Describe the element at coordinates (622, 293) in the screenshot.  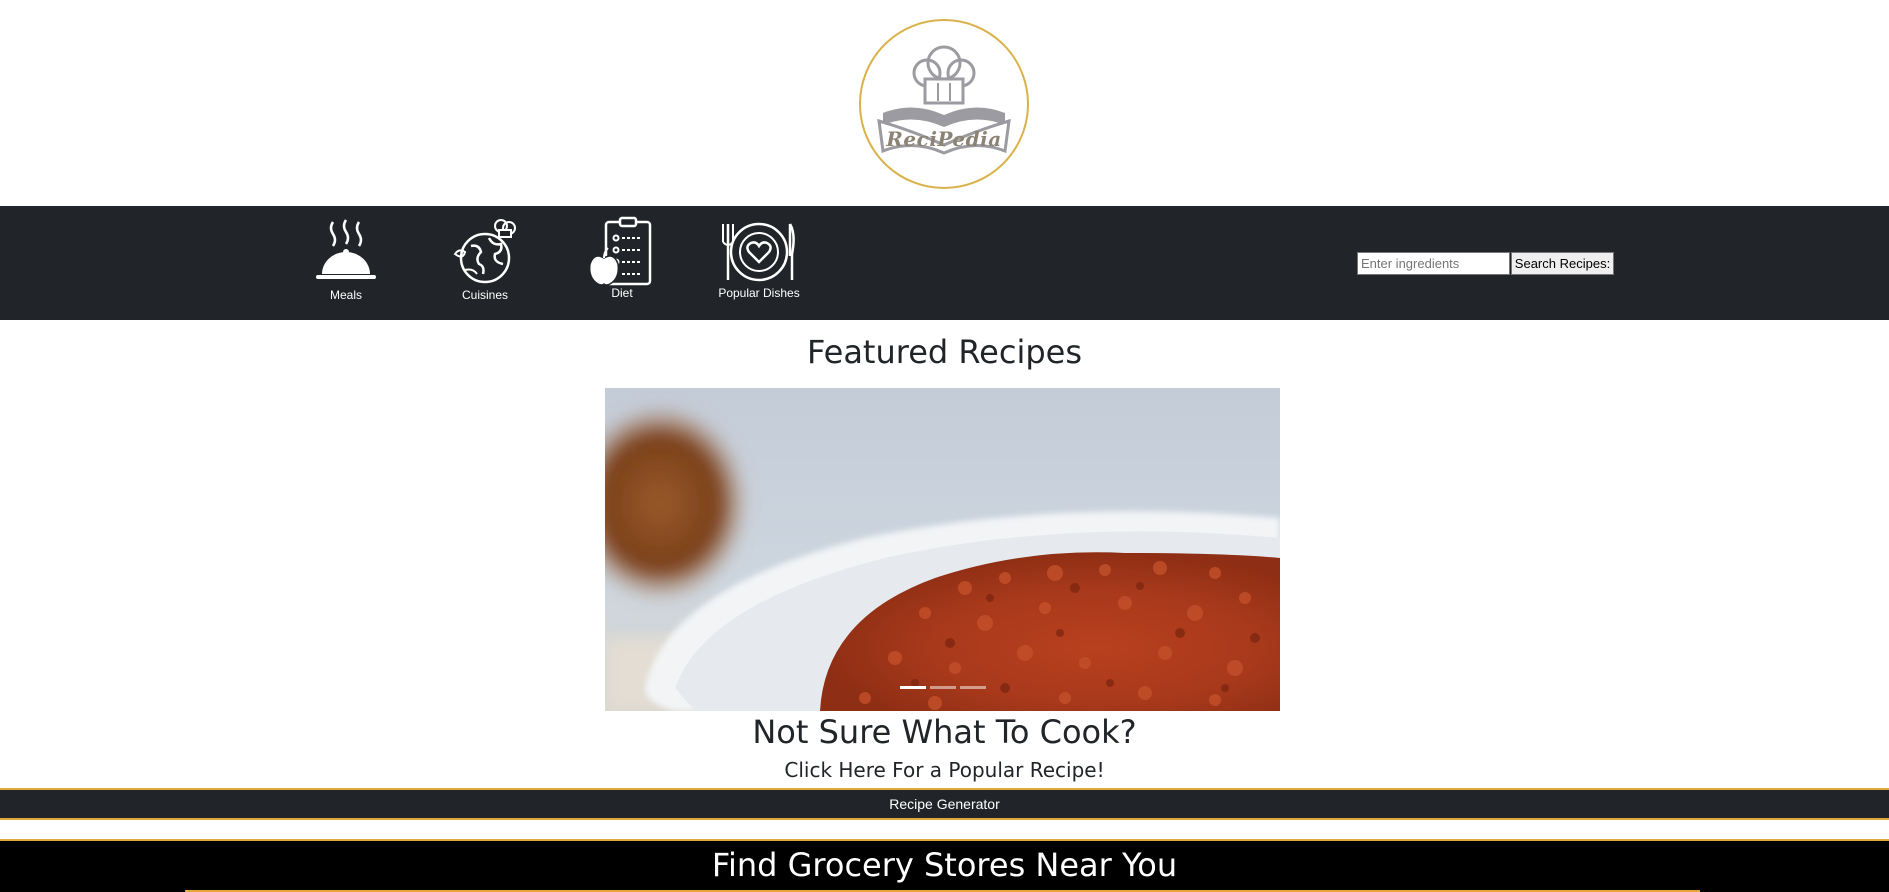
I see `nav-label-diet: Diet` at that location.